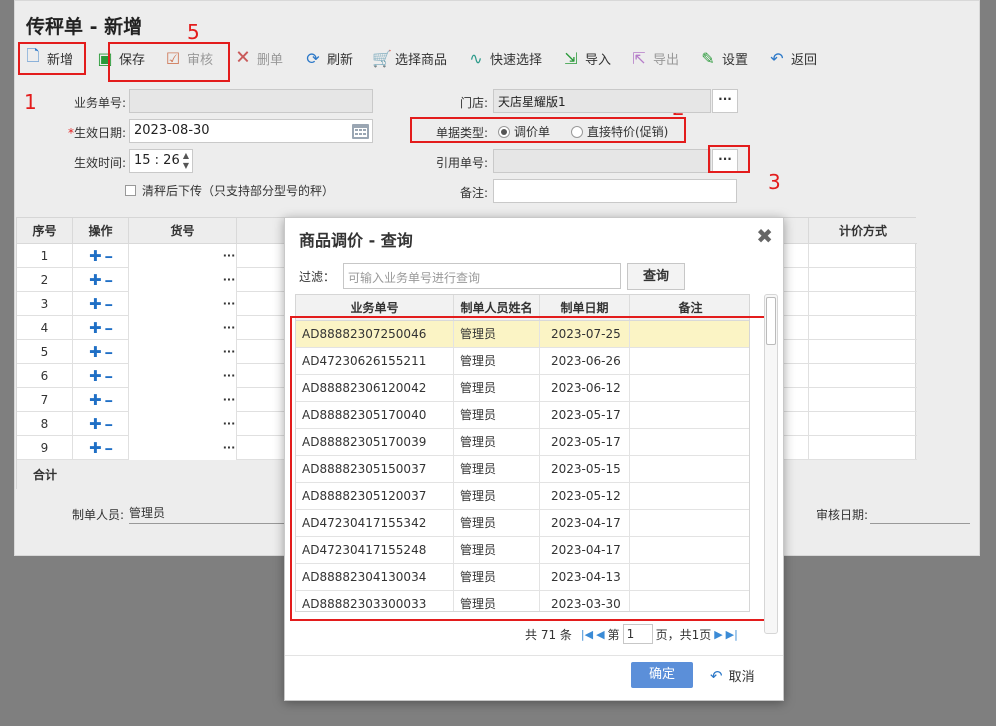  Describe the element at coordinates (96, 133) in the screenshot. I see `effective-date-label: *生效日期:` at that location.